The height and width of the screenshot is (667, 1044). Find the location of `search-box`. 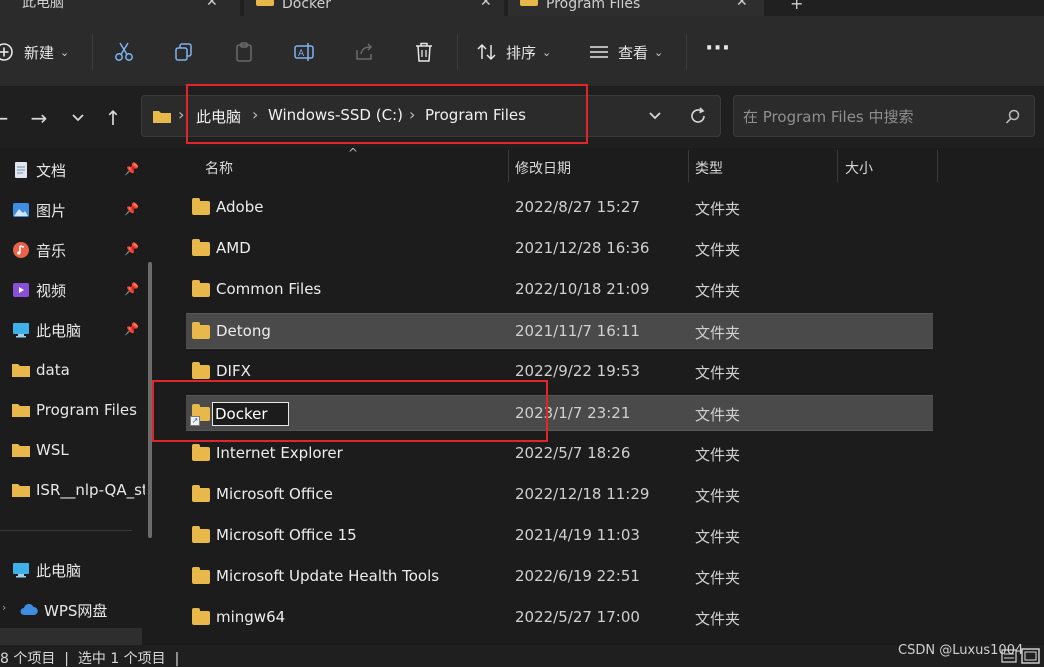

search-box is located at coordinates (884, 116).